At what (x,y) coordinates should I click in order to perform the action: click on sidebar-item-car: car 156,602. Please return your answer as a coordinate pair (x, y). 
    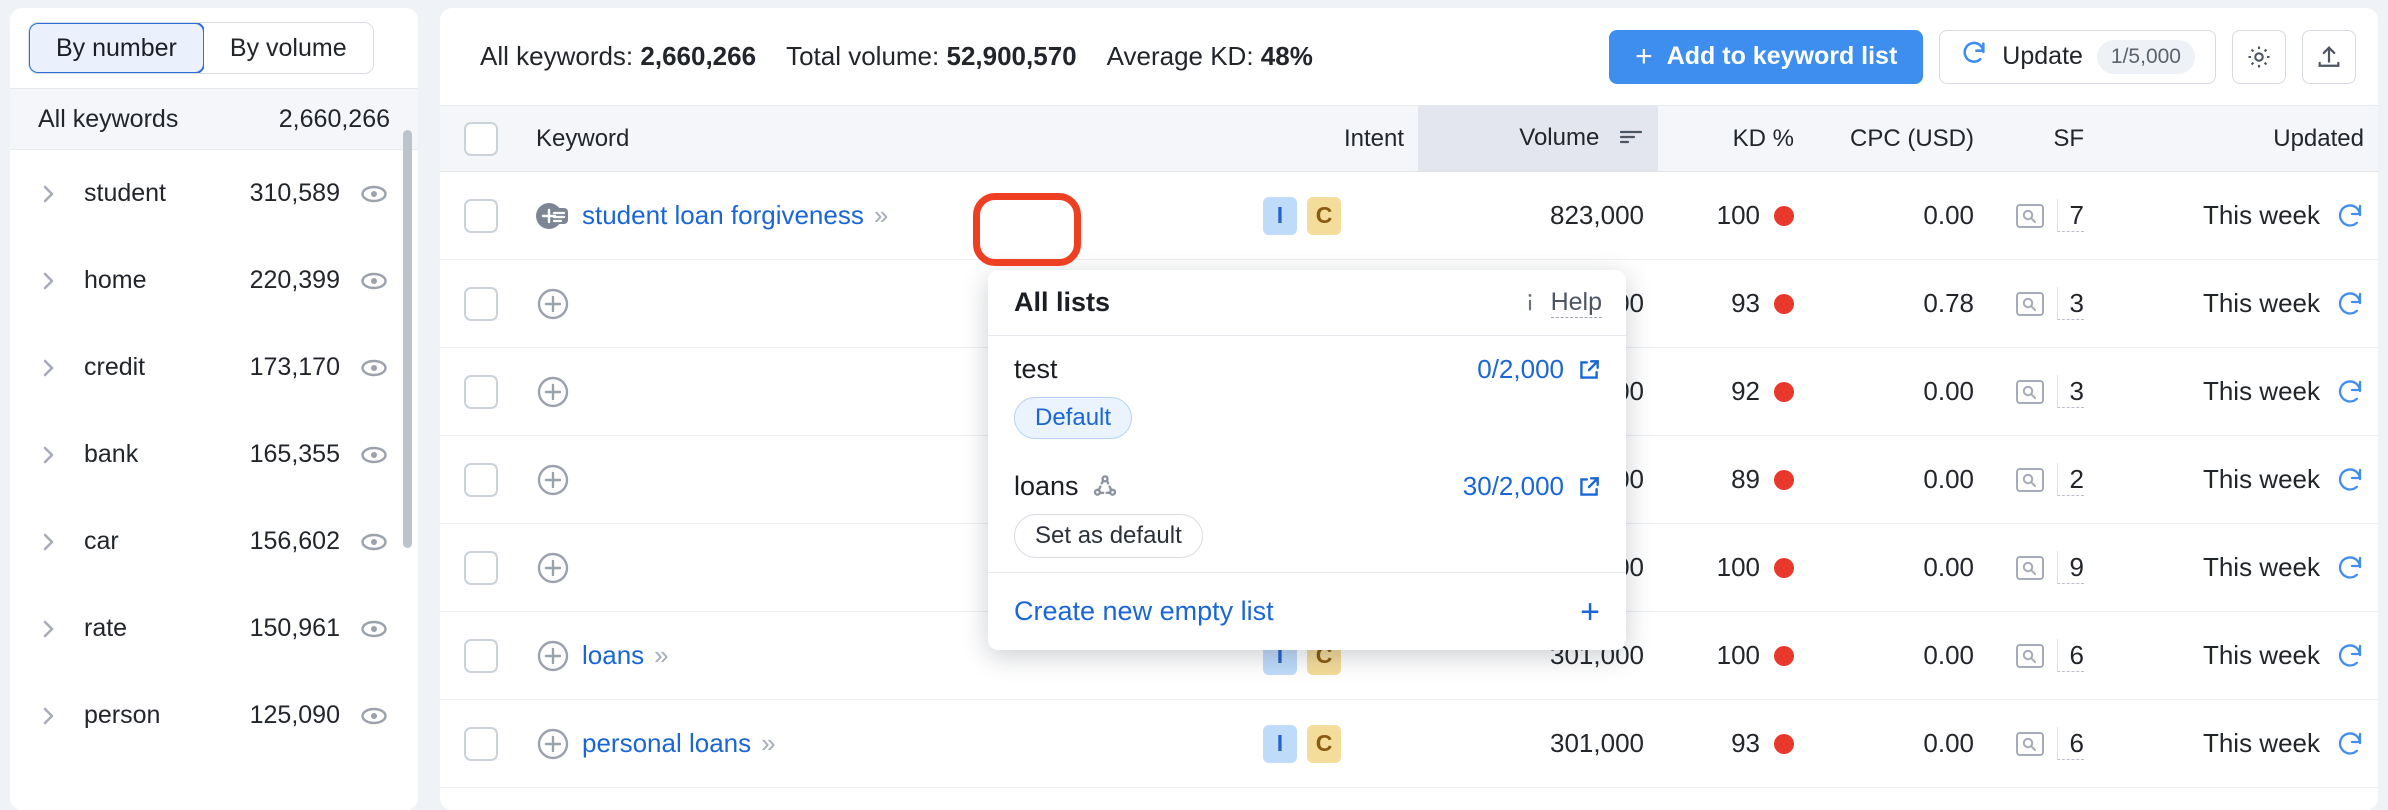
    Looking at the image, I should click on (214, 541).